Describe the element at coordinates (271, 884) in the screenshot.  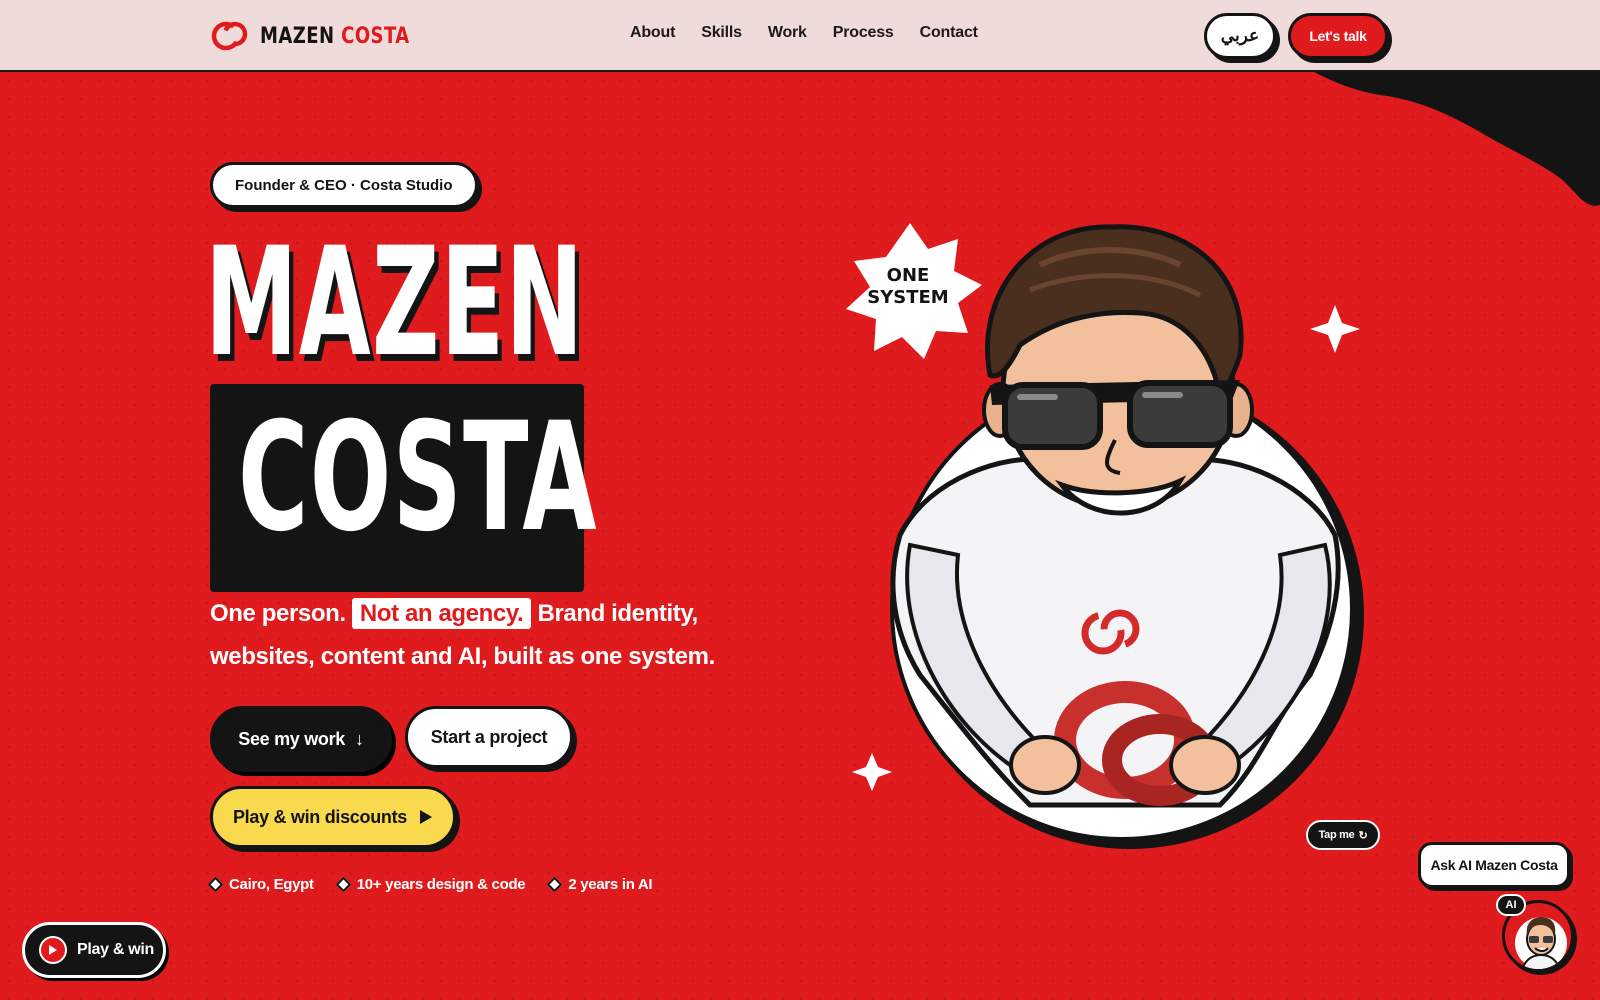
I see `fact-location-text: Cairo, Egypt` at that location.